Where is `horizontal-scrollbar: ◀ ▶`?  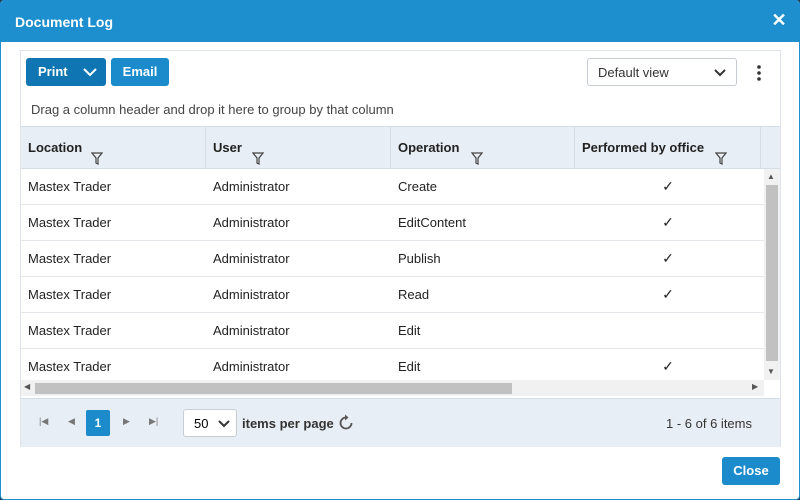
horizontal-scrollbar: ◀ ▶ is located at coordinates (392, 388).